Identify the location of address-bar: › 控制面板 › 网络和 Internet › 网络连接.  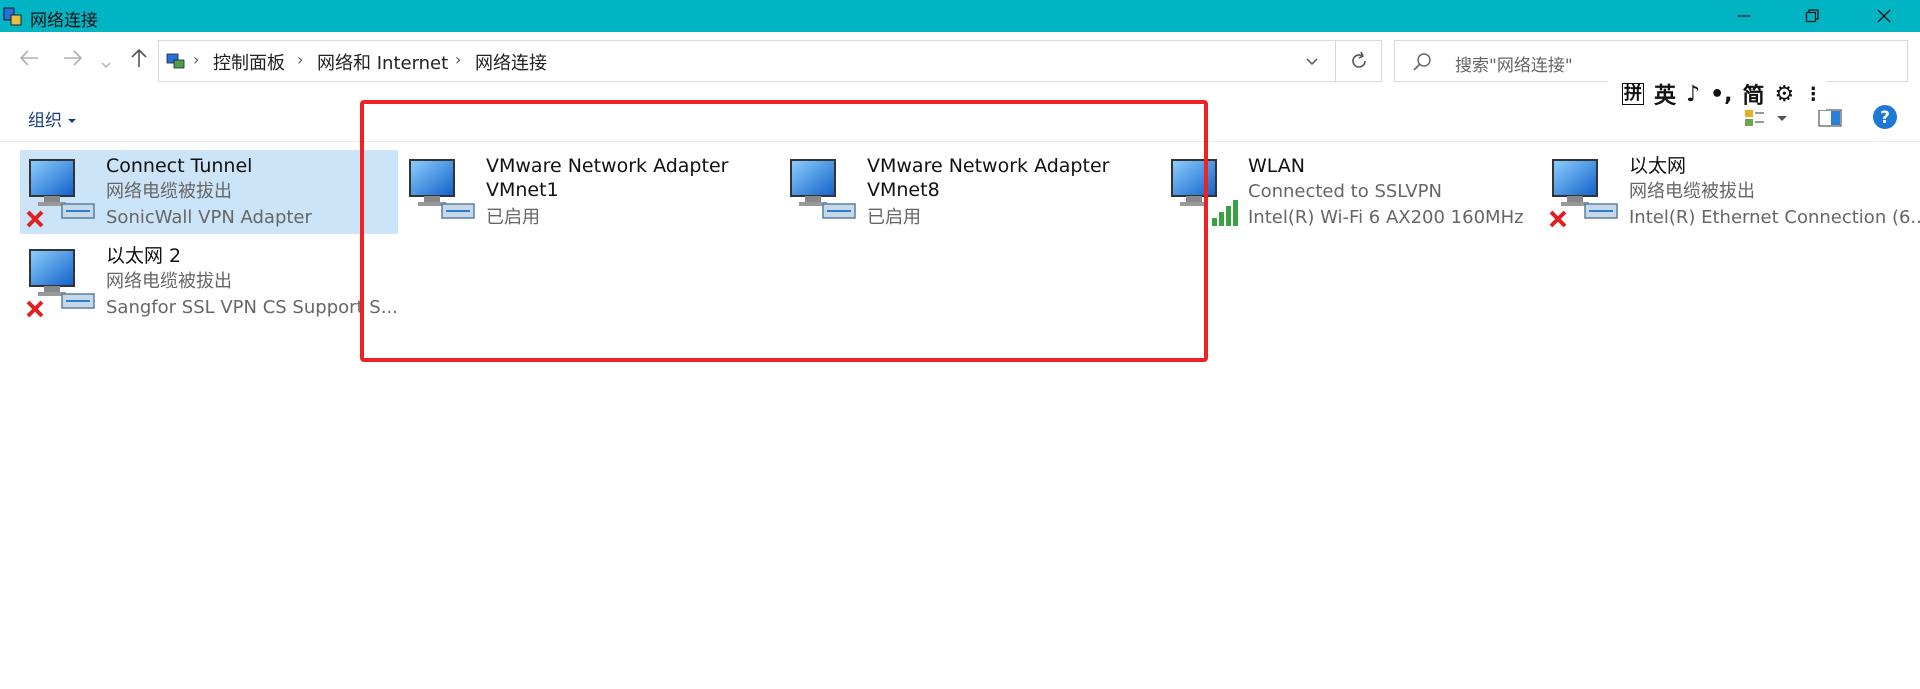
(747, 61).